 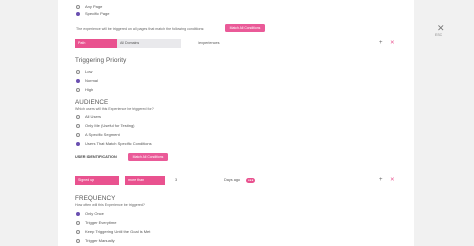 I want to click on user-rule-unit: Days ago, so click(x=232, y=180).